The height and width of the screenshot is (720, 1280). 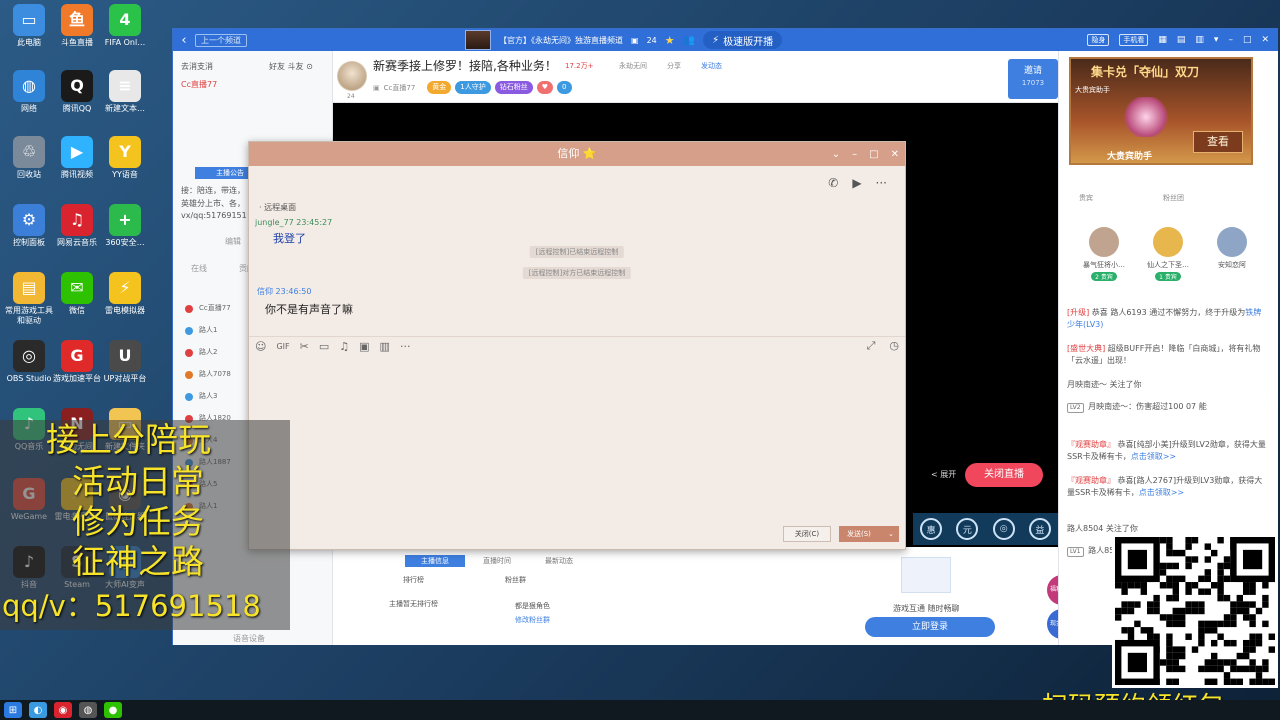 What do you see at coordinates (967, 529) in the screenshot?
I see `video-tool-icon: 元` at bounding box center [967, 529].